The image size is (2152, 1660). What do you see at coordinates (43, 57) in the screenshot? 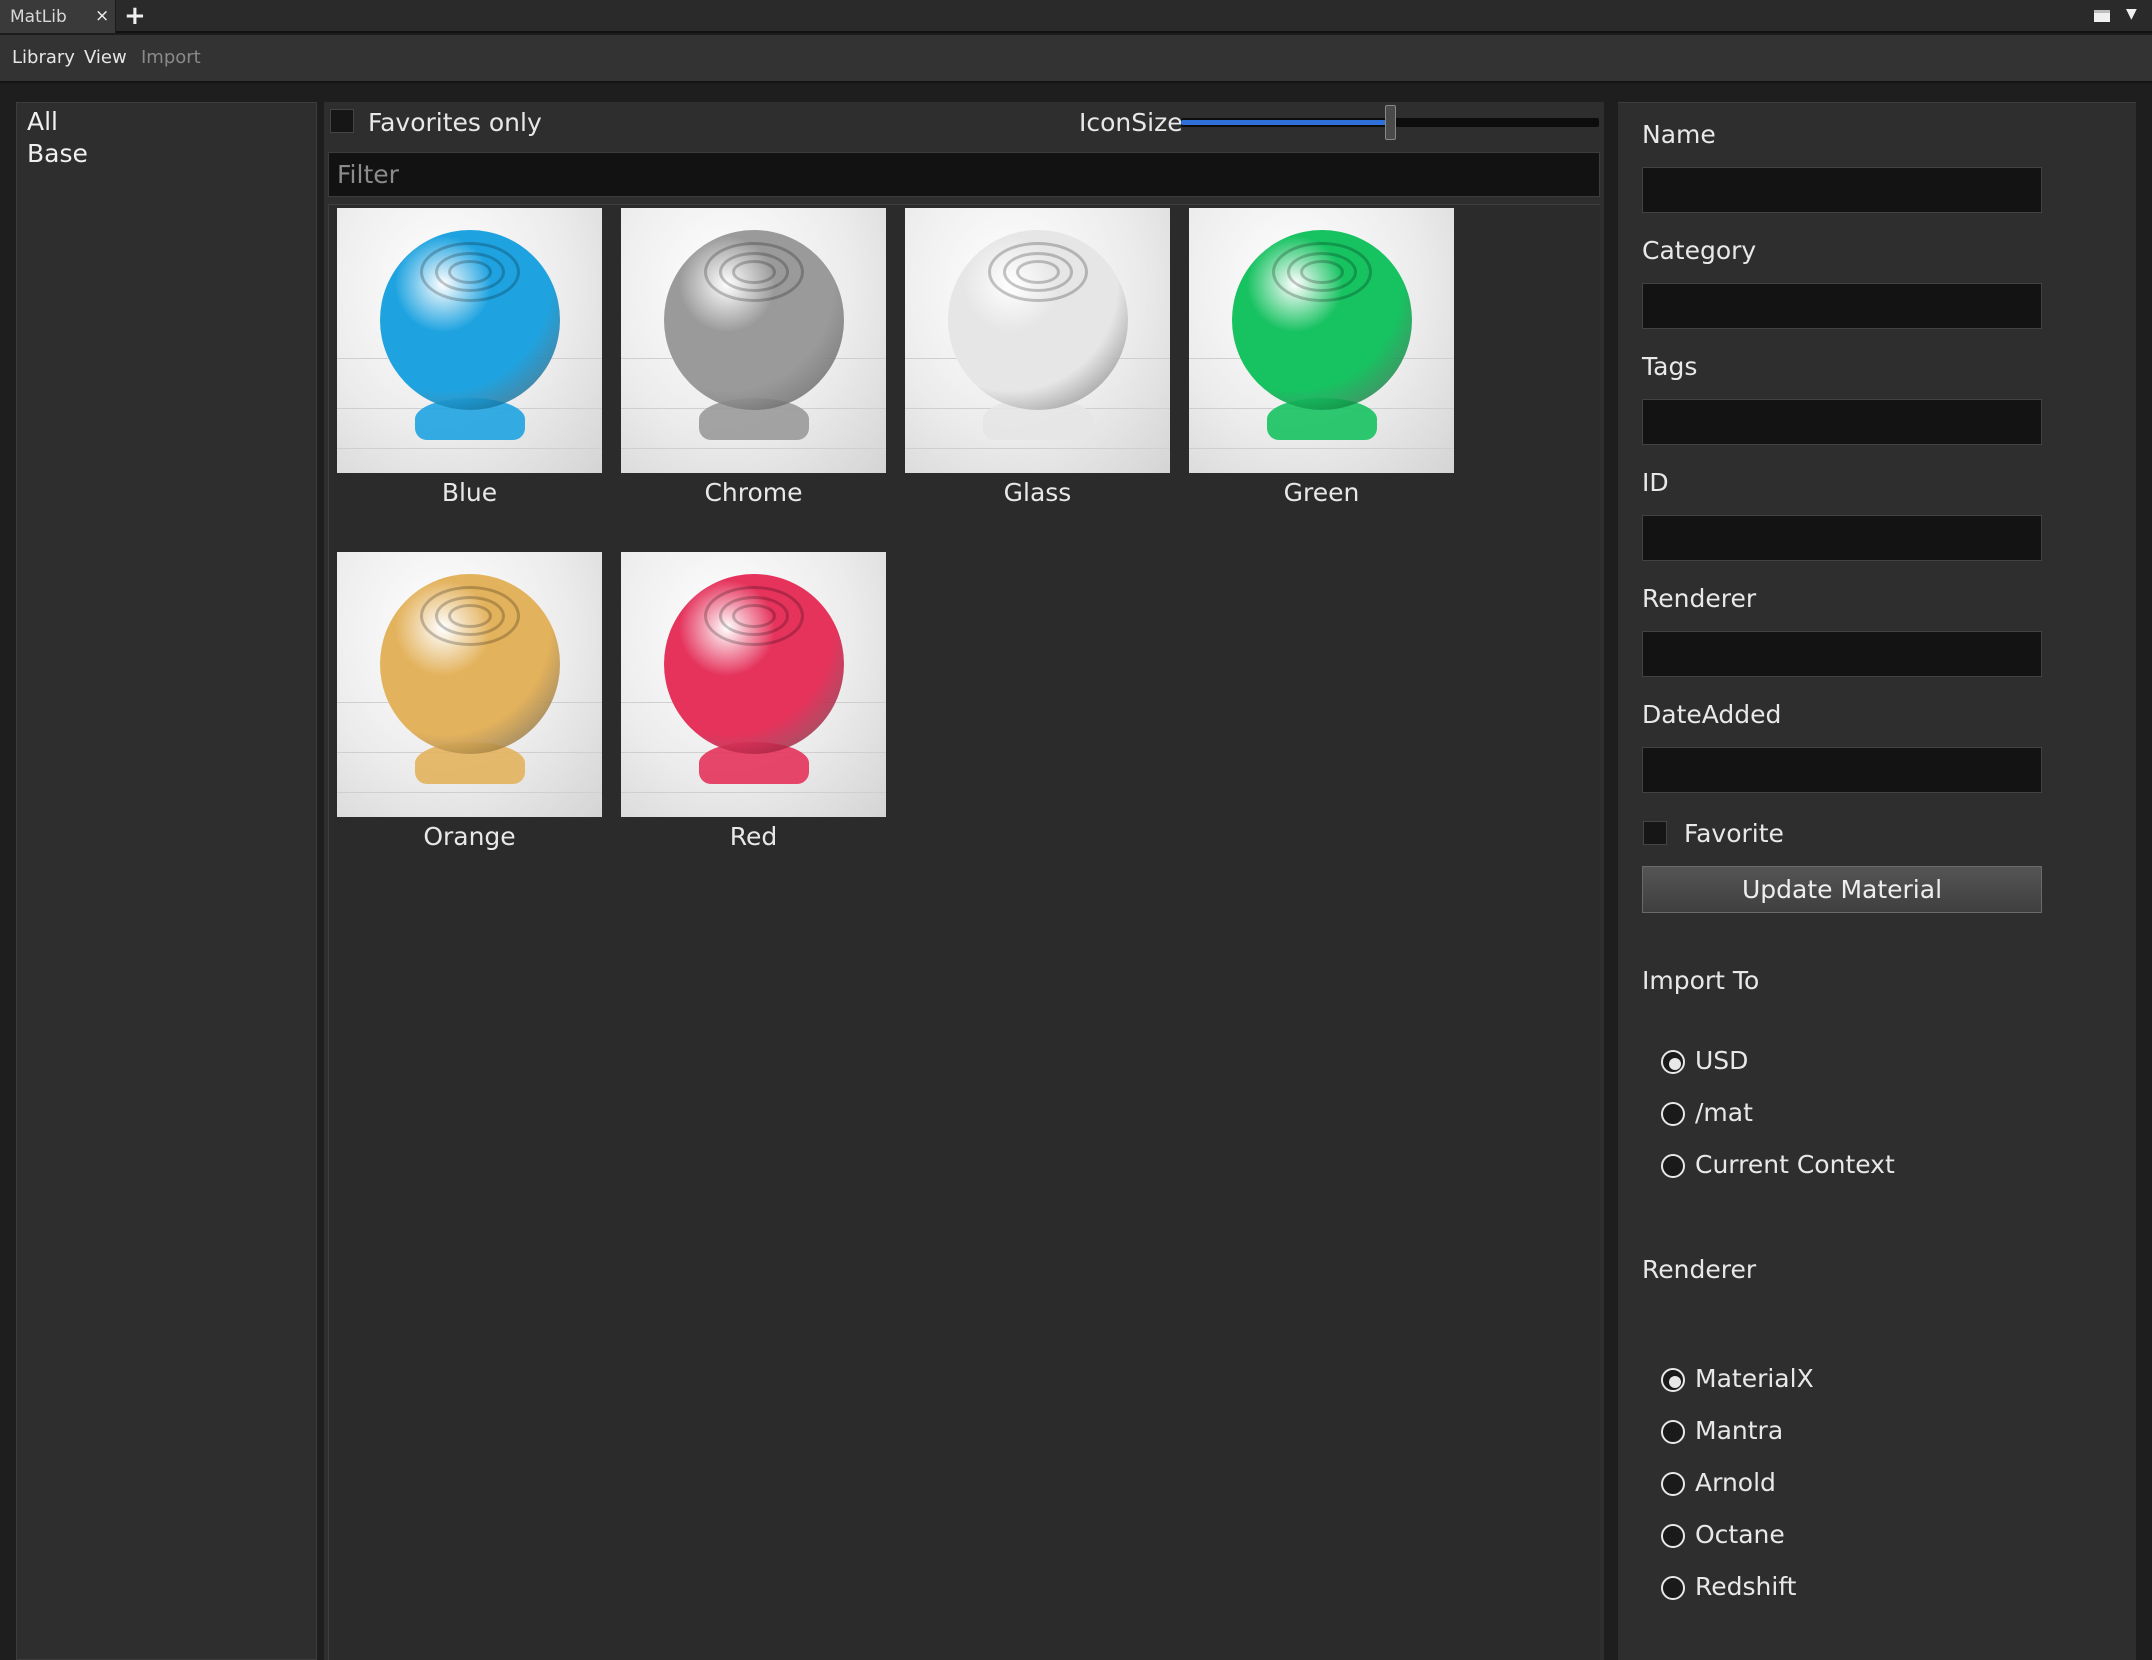
I see `menu-library: Library` at bounding box center [43, 57].